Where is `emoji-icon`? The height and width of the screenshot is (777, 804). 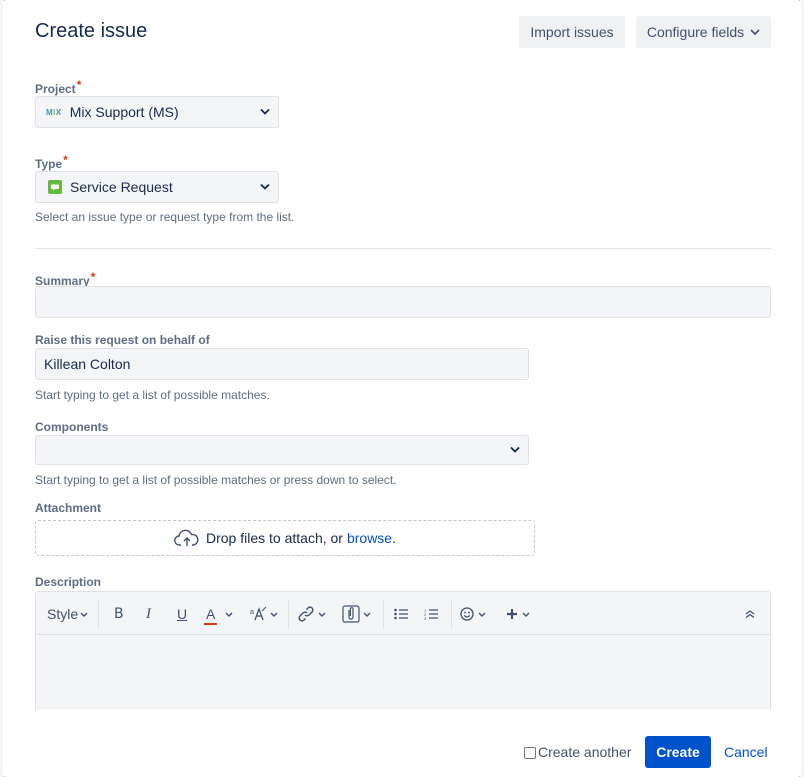 emoji-icon is located at coordinates (467, 614).